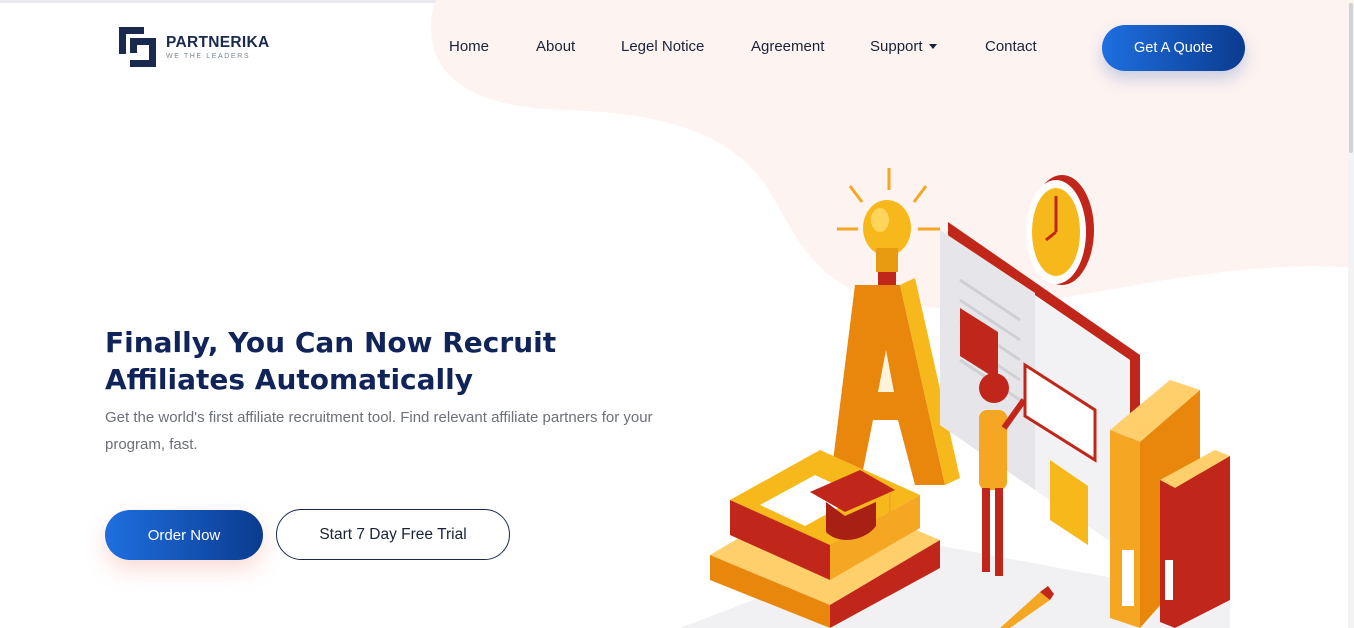  Describe the element at coordinates (218, 42) in the screenshot. I see `brand-name: PARTNERIKA` at that location.